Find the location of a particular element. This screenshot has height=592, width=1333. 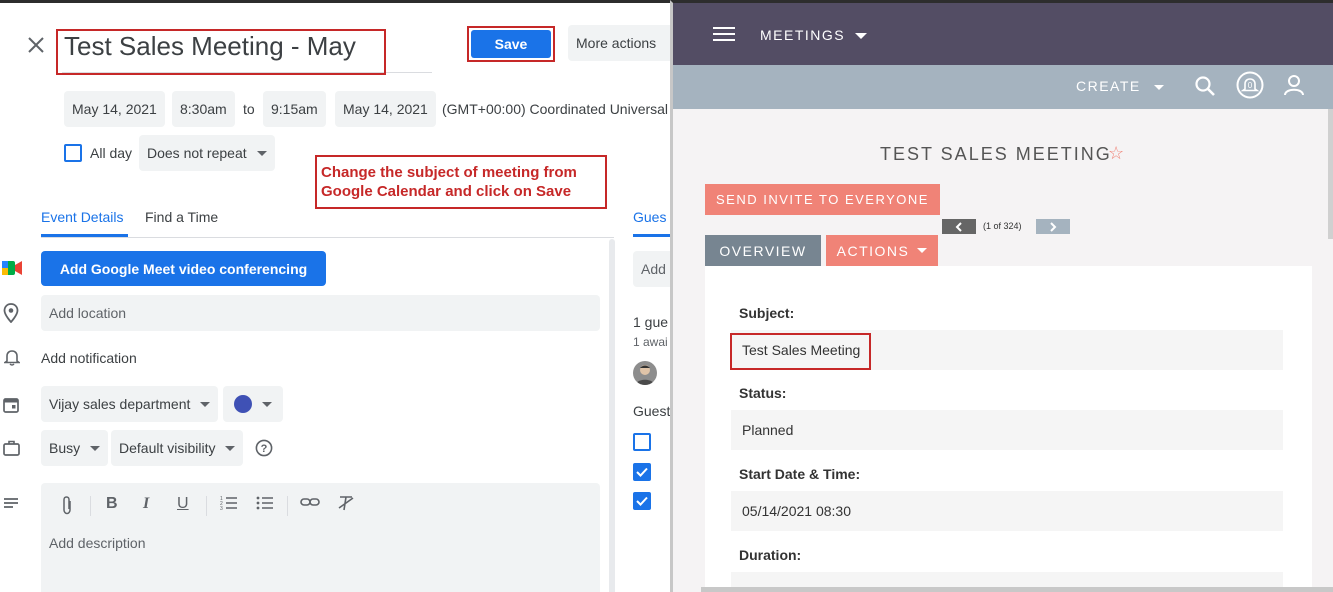

end-time-chip: 9:15am is located at coordinates (294, 109).